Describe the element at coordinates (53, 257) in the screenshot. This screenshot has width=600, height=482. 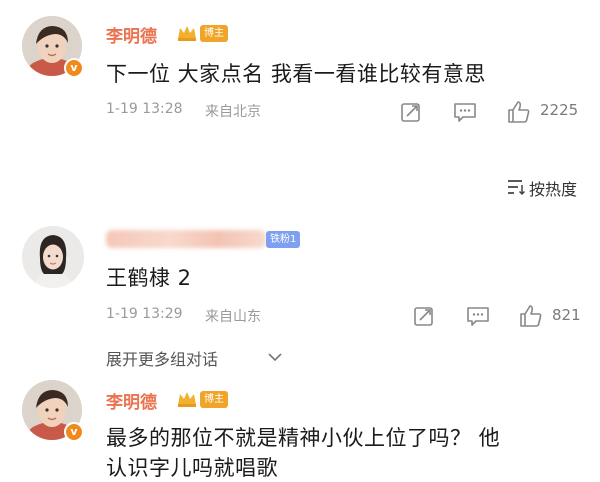
I see `avatar` at that location.